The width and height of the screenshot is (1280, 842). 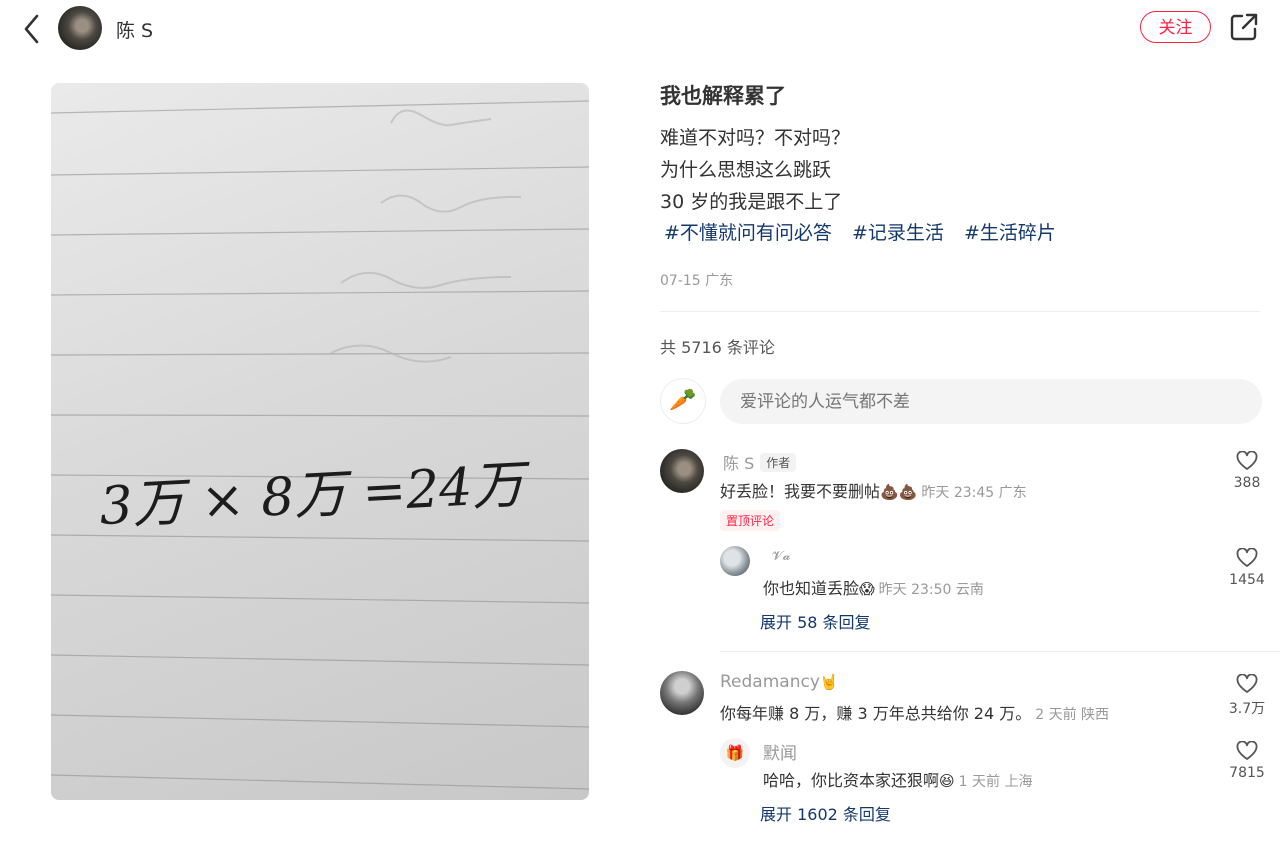 I want to click on like-count: 3.7万, so click(x=1247, y=709).